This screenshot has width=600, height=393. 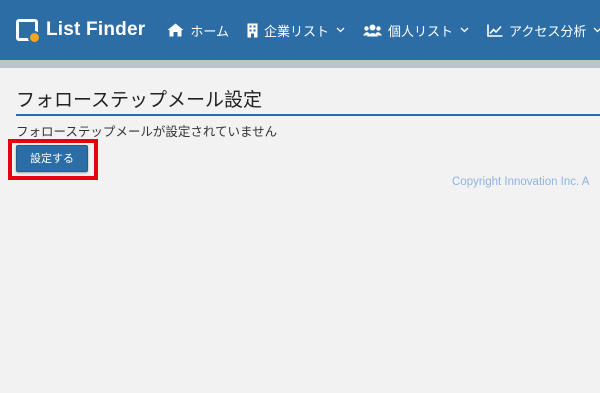 I want to click on brand-logo: List Finder, so click(x=81, y=31).